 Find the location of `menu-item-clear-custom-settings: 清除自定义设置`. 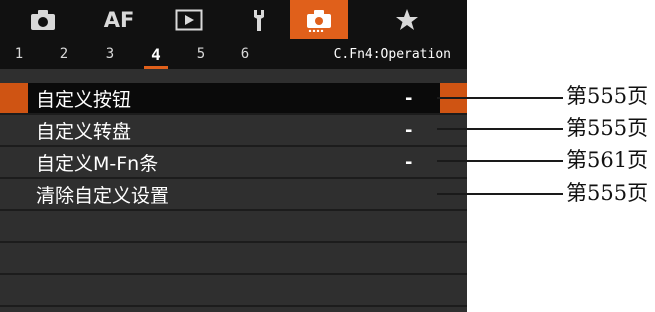

menu-item-clear-custom-settings: 清除自定义设置 is located at coordinates (233, 195).